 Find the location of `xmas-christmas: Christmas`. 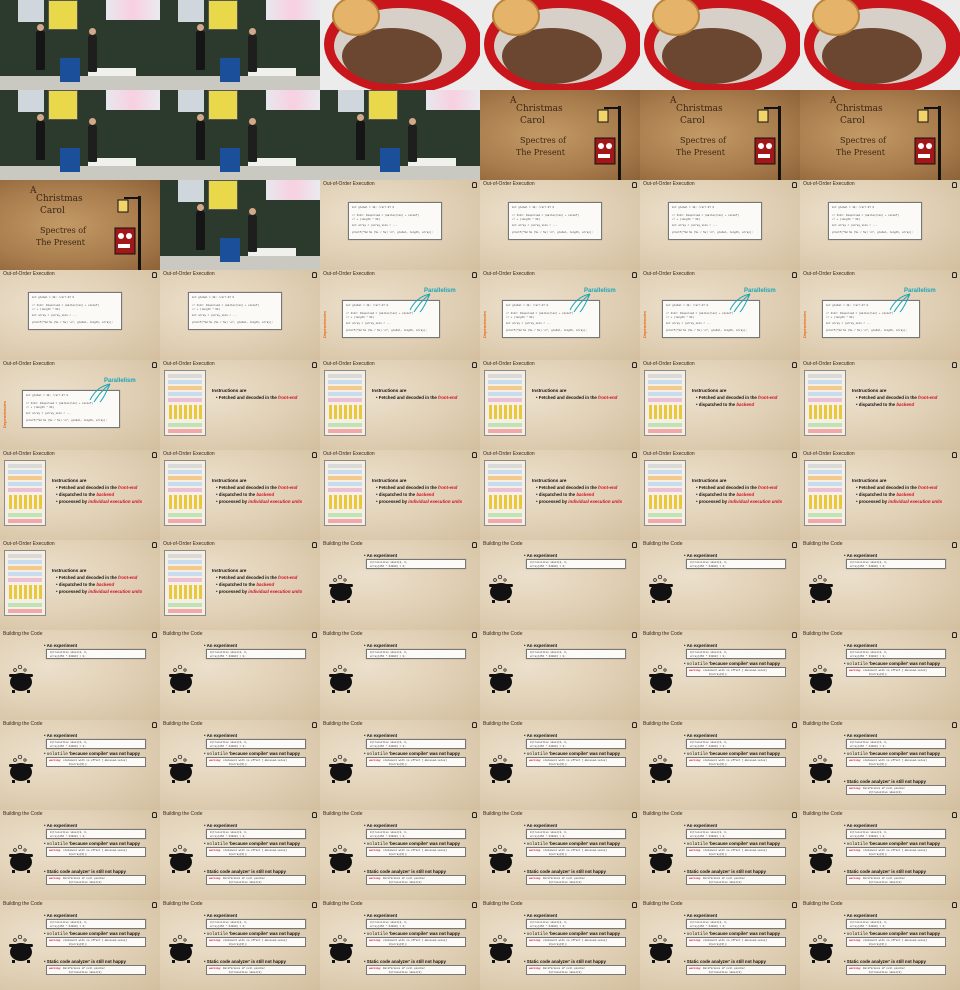

xmas-christmas: Christmas is located at coordinates (859, 109).